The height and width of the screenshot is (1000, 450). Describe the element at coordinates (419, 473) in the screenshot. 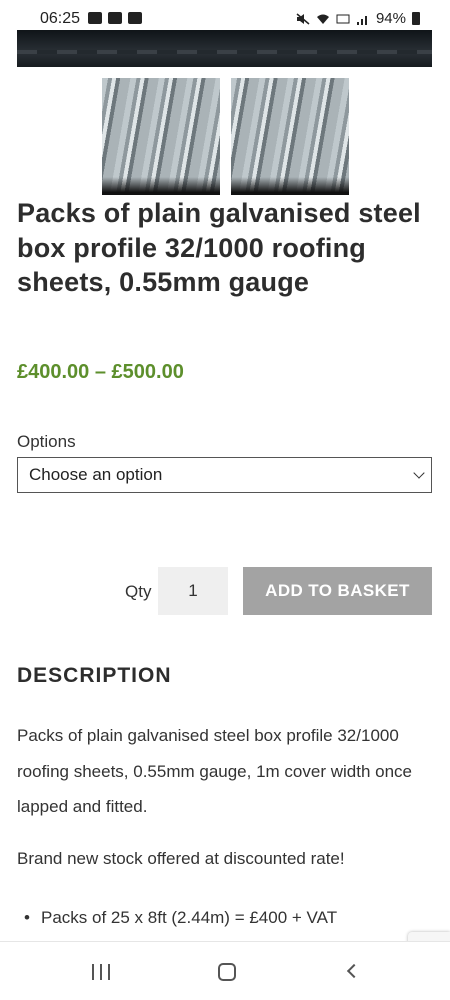

I see `chevron-down-icon` at that location.